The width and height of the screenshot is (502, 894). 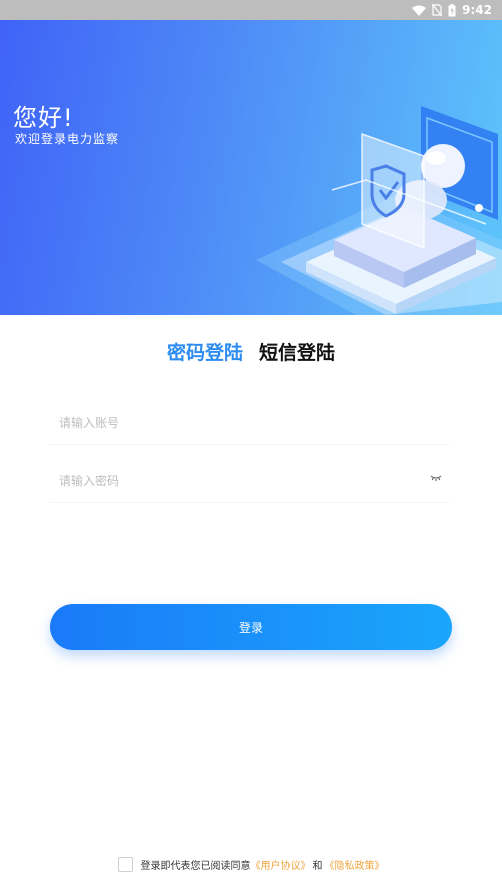 What do you see at coordinates (419, 10) in the screenshot?
I see `wifi-icon` at bounding box center [419, 10].